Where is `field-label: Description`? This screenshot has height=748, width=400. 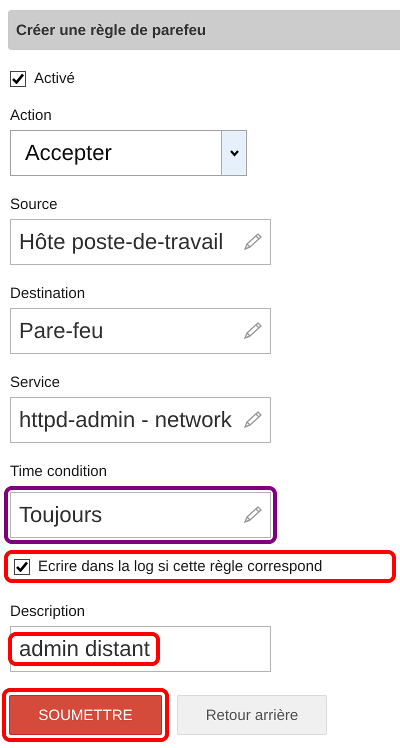
field-label: Description is located at coordinates (48, 611).